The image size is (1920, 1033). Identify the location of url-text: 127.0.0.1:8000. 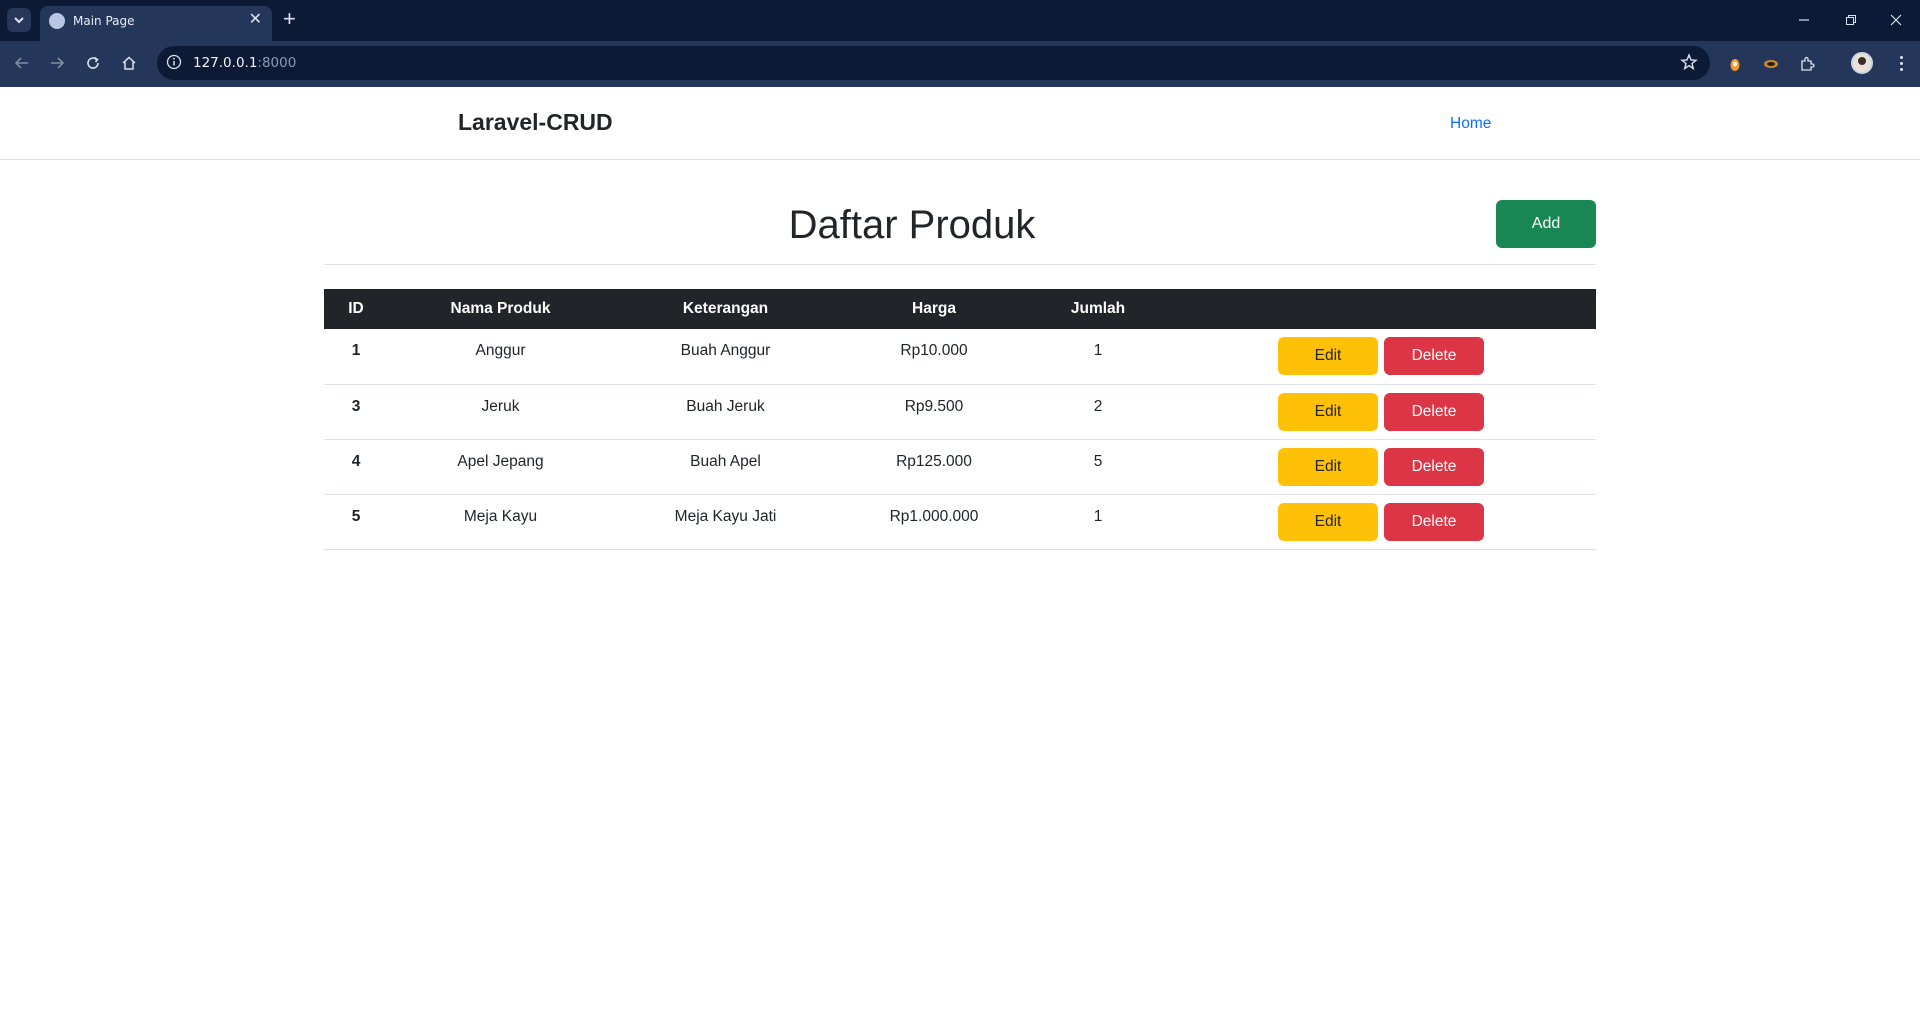
(244, 63).